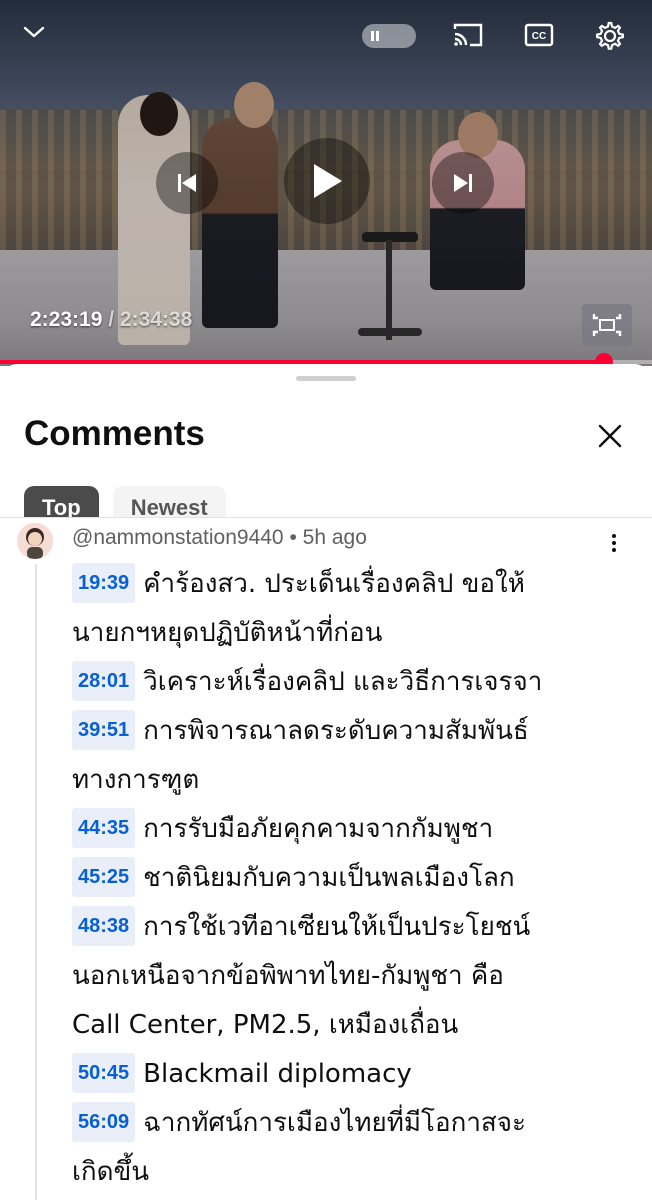 The image size is (652, 1200). I want to click on cast-icon, so click(468, 35).